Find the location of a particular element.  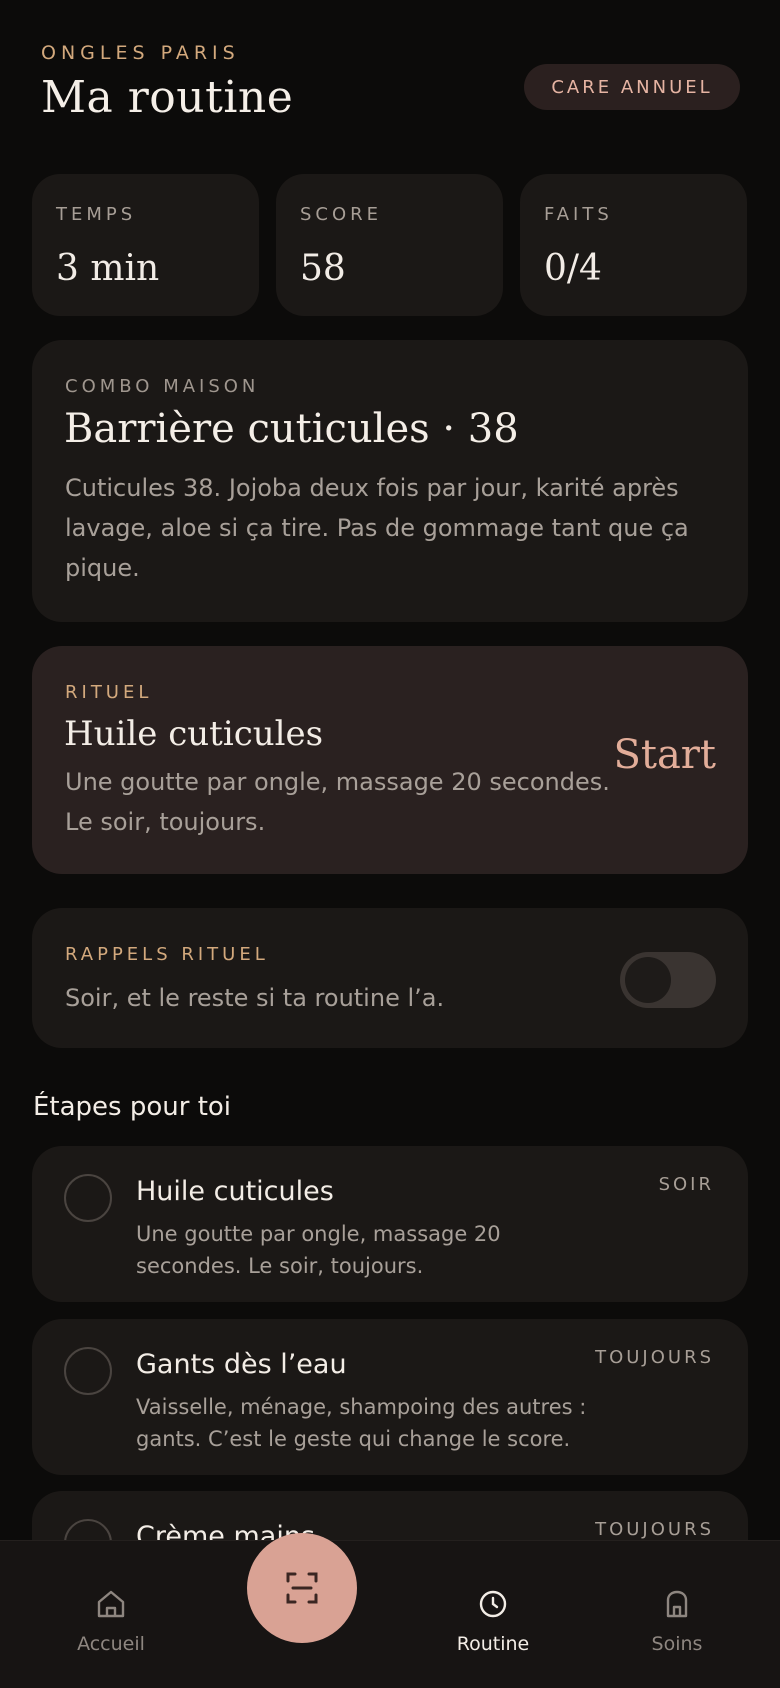

reminders-label: RAPPELS RITUEL is located at coordinates (167, 954).